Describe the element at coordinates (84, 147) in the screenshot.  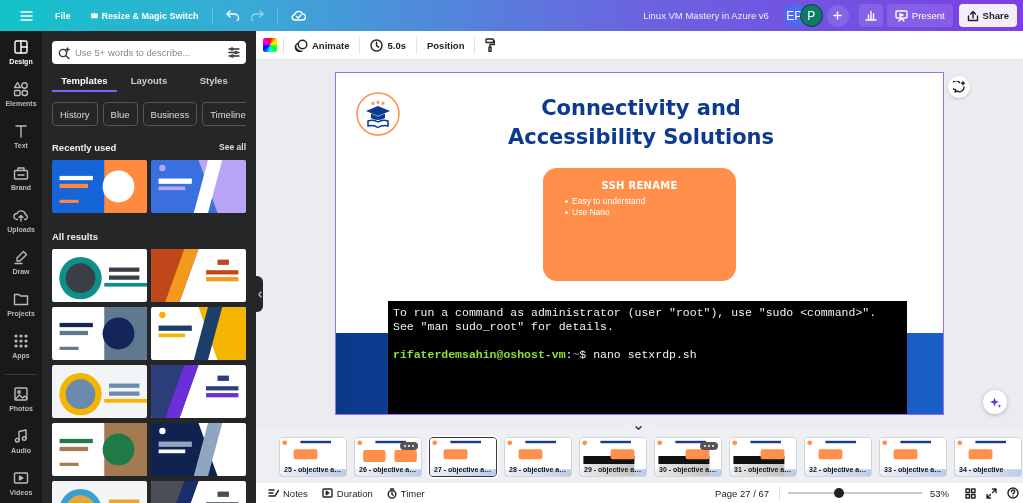
I see `section-heading: Recently used` at that location.